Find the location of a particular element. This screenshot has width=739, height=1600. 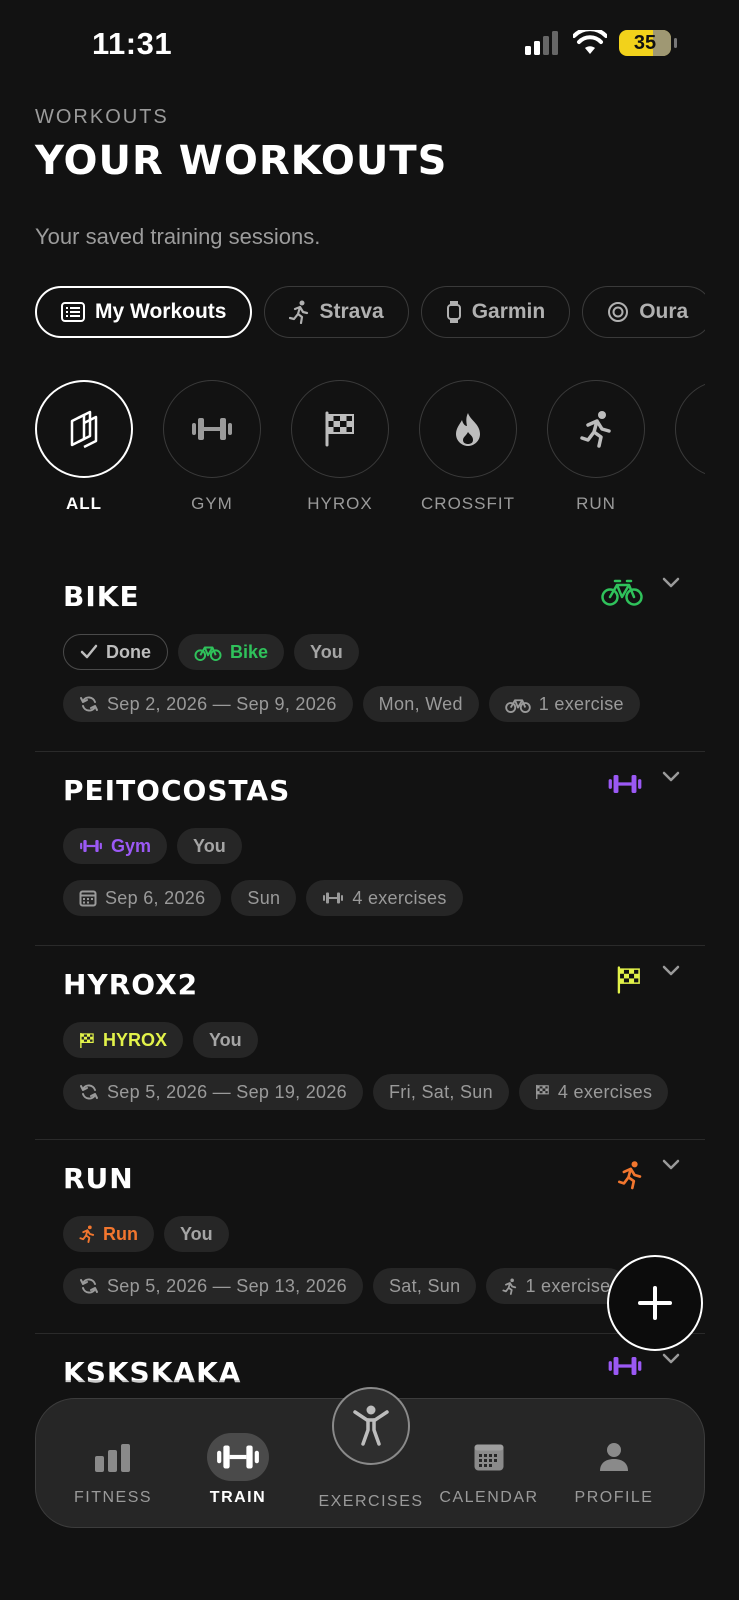

category-run: RUN is located at coordinates (596, 450).